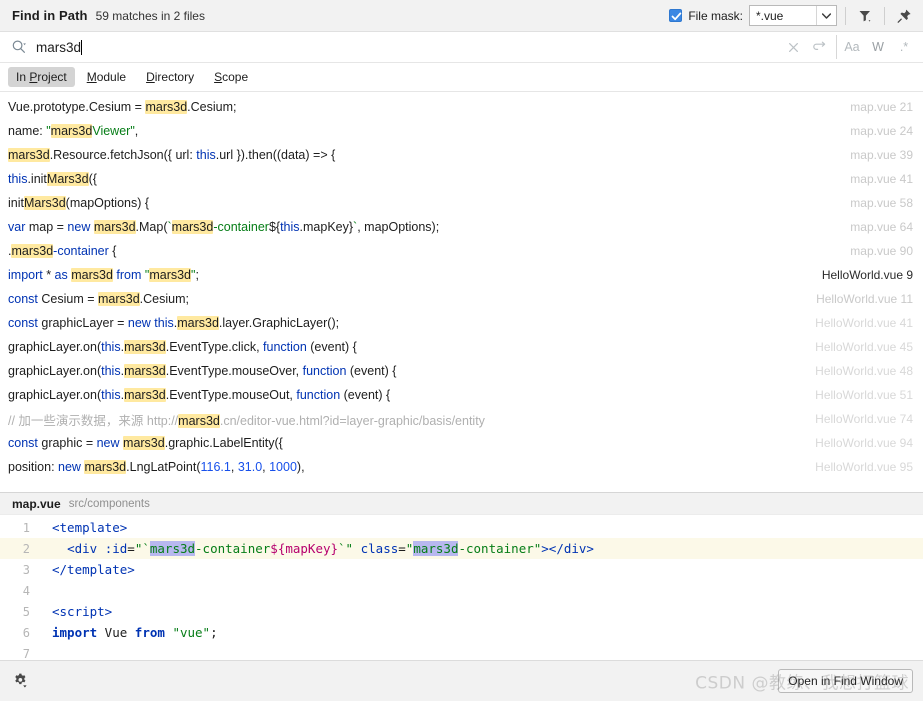  What do you see at coordinates (881, 131) in the screenshot?
I see `result-location: map.vue 24` at bounding box center [881, 131].